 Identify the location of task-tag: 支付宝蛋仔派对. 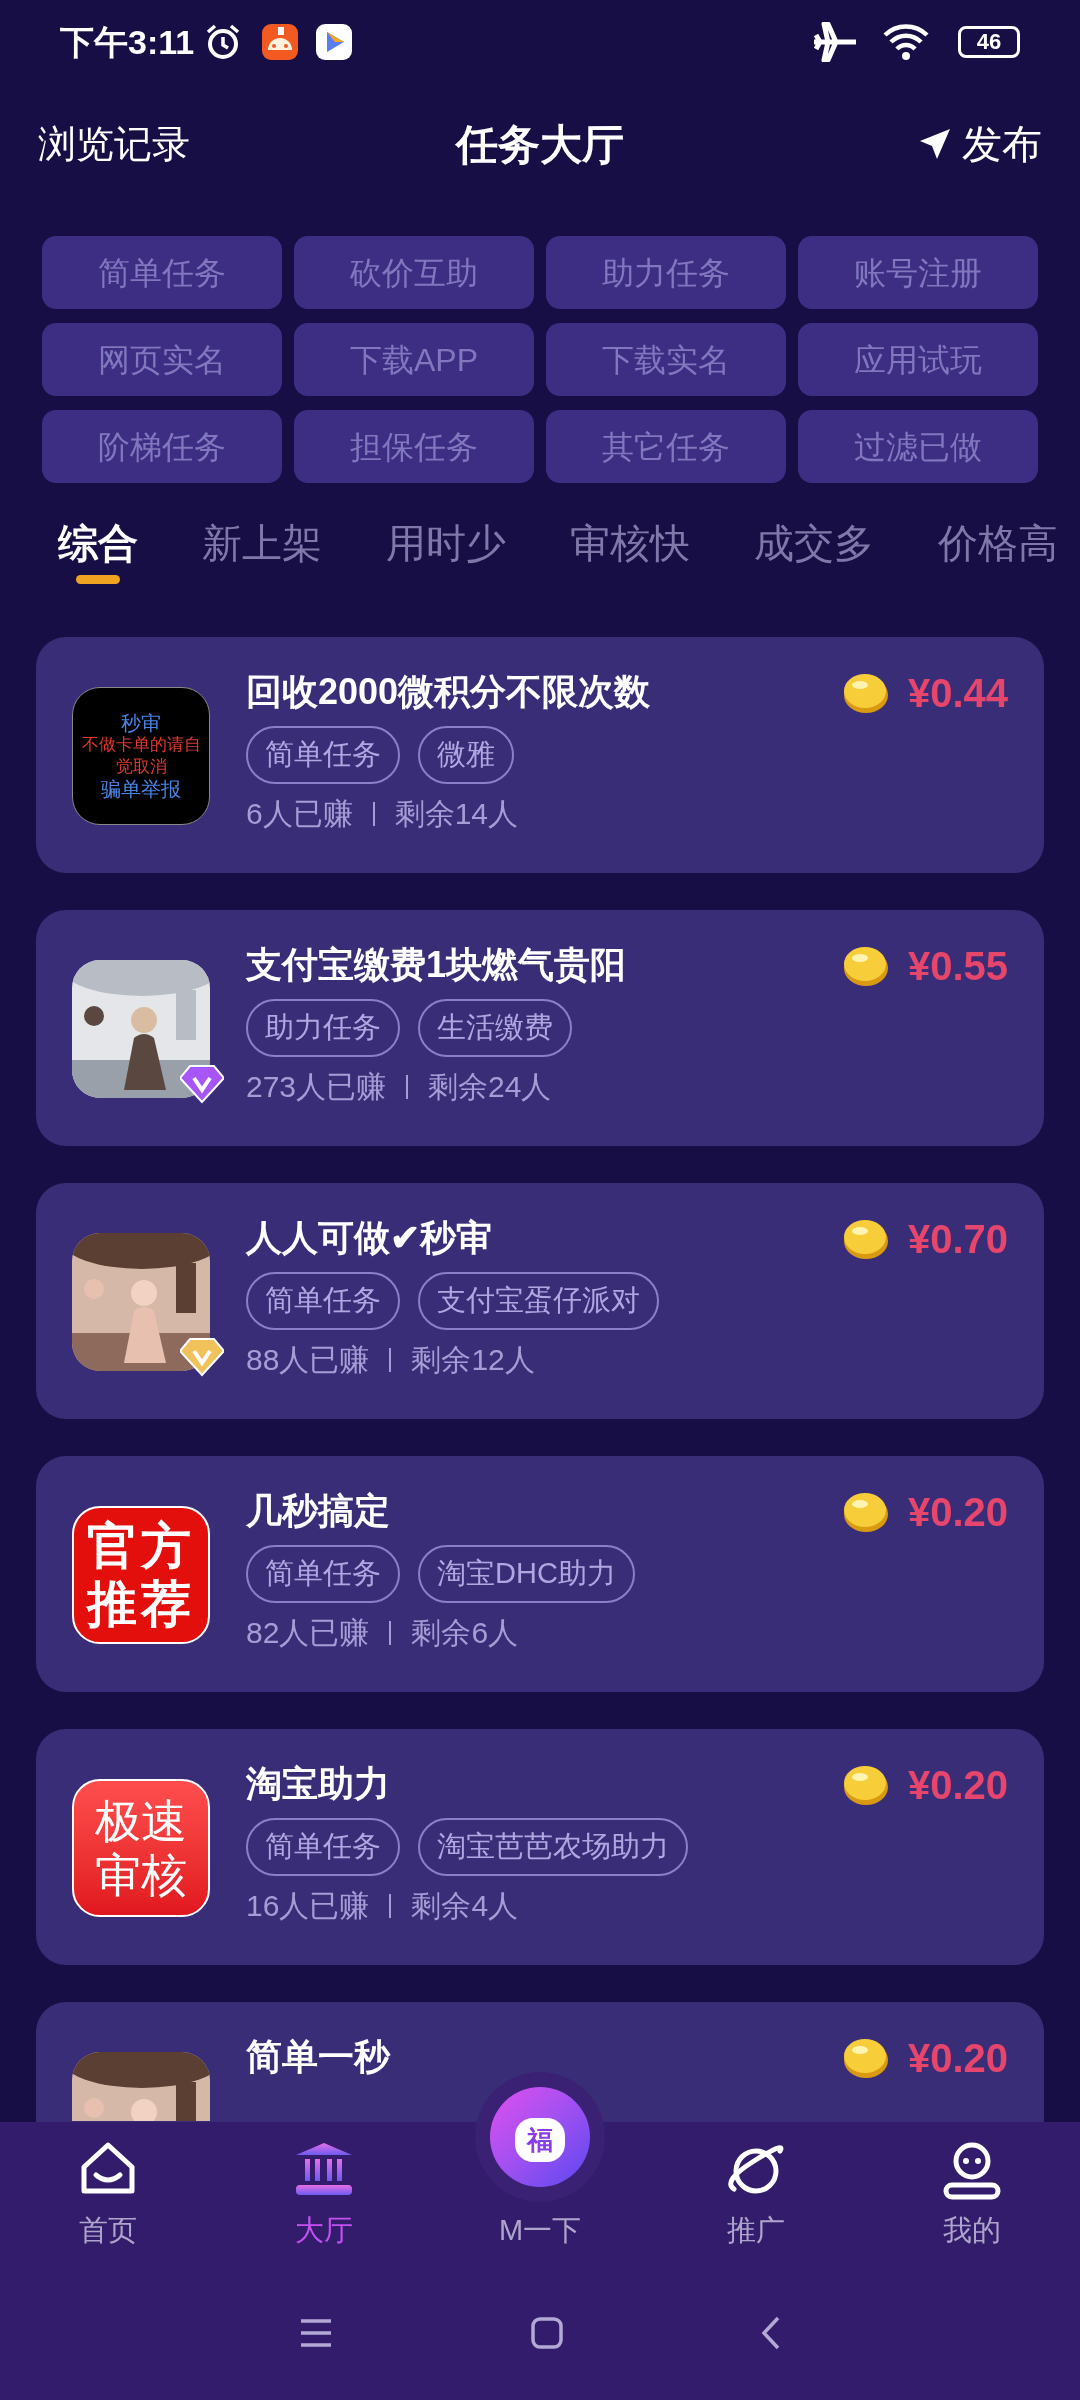
(538, 1301).